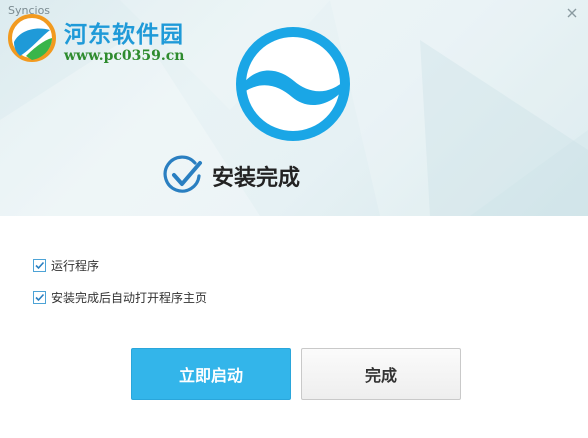 This screenshot has height=438, width=588. I want to click on finish-button: 完成, so click(381, 374).